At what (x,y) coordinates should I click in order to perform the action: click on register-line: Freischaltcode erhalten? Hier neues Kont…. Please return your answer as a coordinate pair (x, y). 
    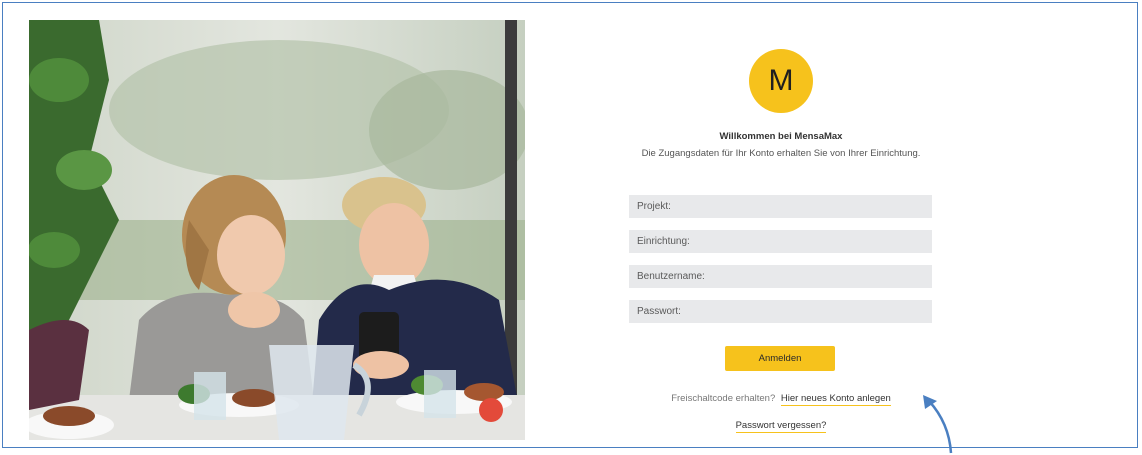
    Looking at the image, I should click on (781, 399).